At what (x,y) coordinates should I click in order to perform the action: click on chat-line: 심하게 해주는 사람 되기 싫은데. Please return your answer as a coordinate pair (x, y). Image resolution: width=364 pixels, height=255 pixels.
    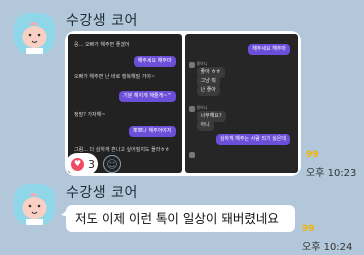
    Looking at the image, I should click on (252, 139).